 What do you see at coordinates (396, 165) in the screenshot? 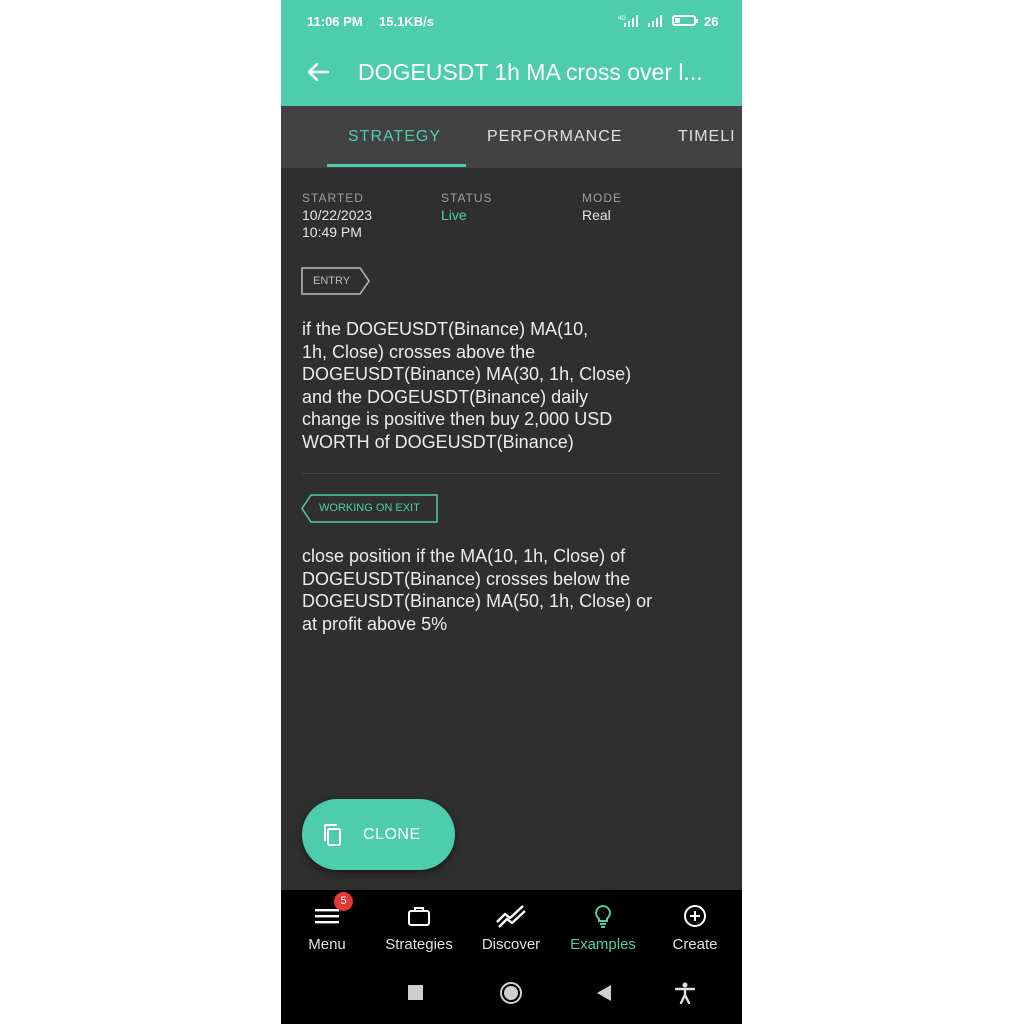
I see `active-tab-indicator` at bounding box center [396, 165].